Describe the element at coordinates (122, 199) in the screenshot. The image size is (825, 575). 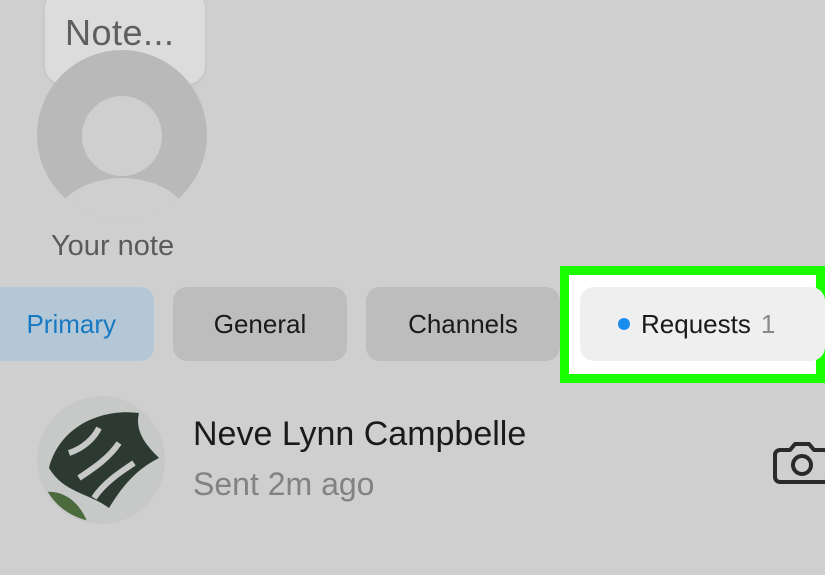
I see `avatar-placeholder-body` at that location.